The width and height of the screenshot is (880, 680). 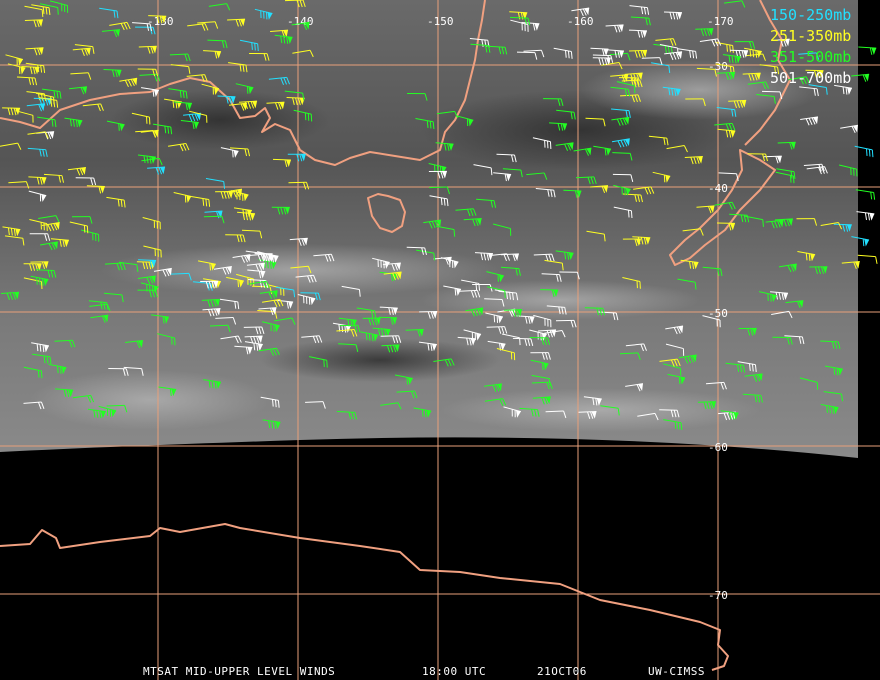 I want to click on legend-150-250: 150-250mb, so click(x=810, y=15).